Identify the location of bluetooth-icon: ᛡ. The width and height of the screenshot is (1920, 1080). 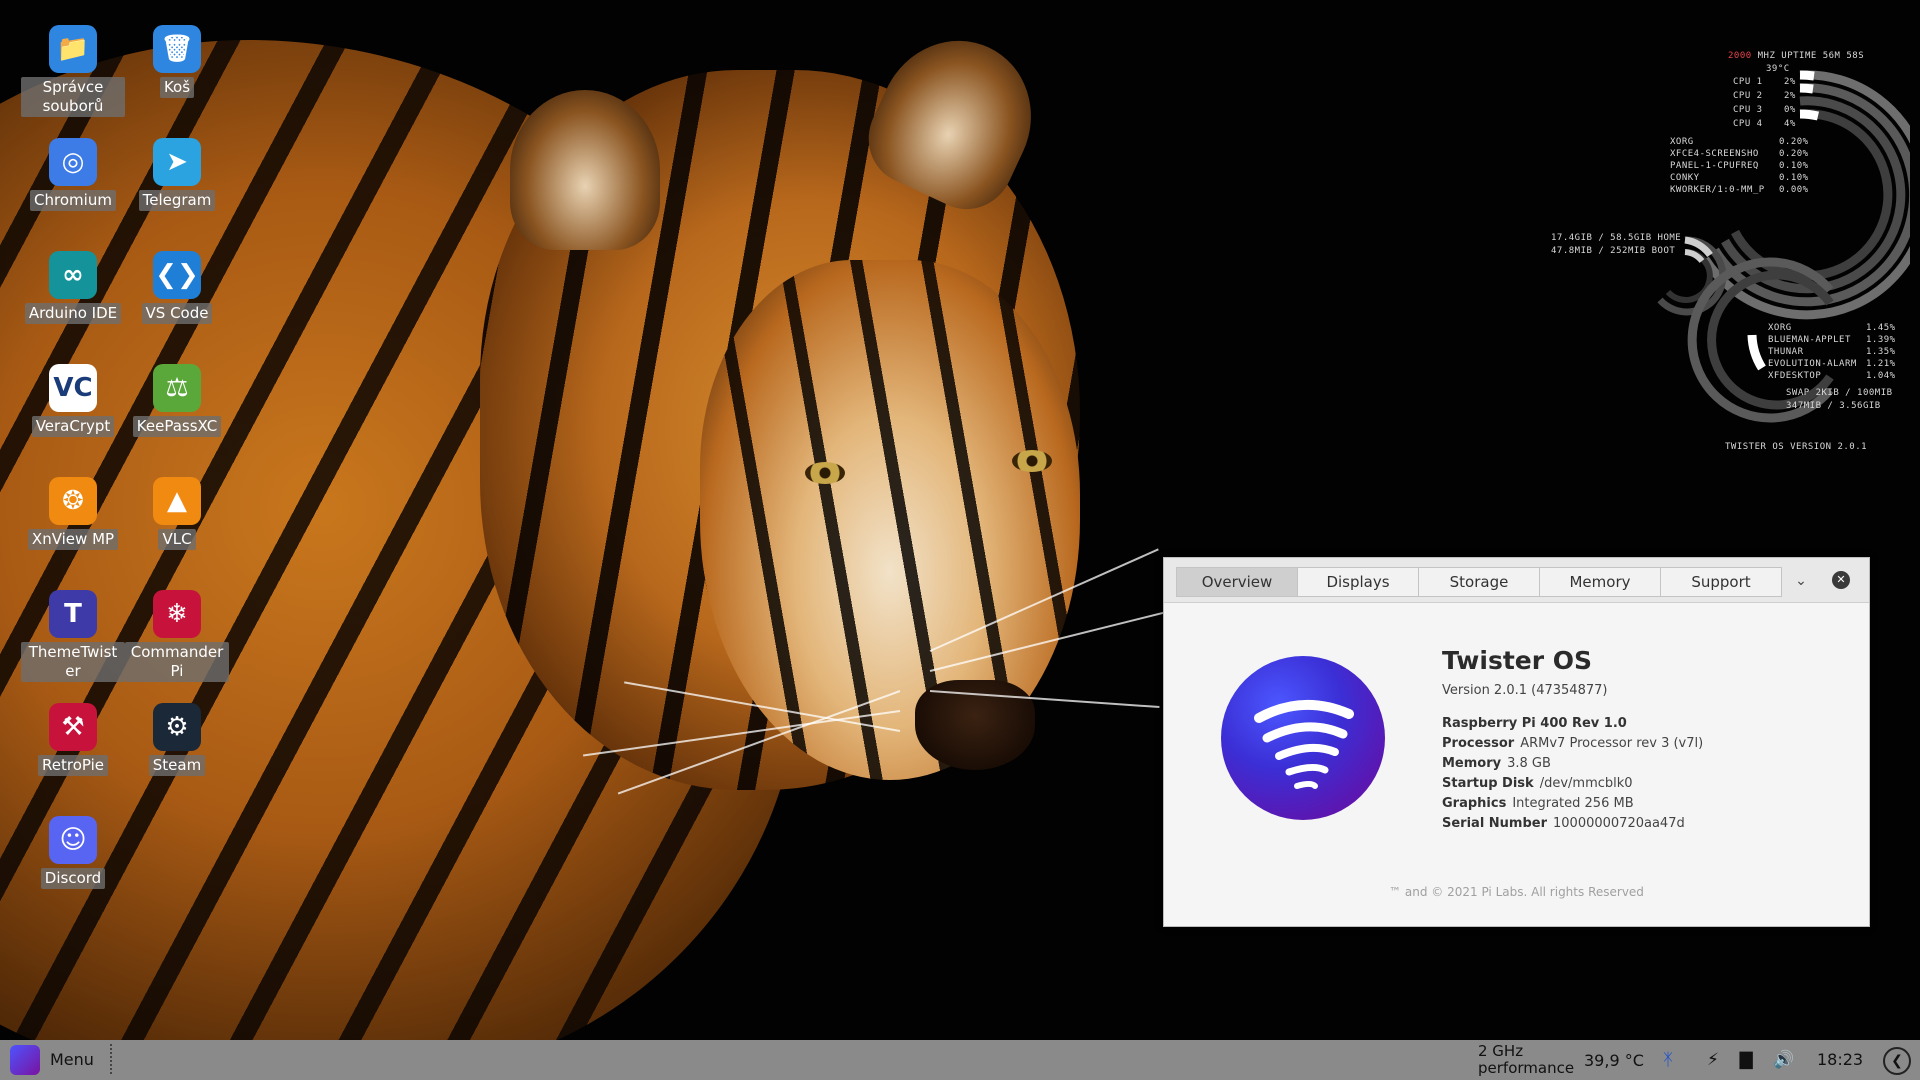
(1668, 1060).